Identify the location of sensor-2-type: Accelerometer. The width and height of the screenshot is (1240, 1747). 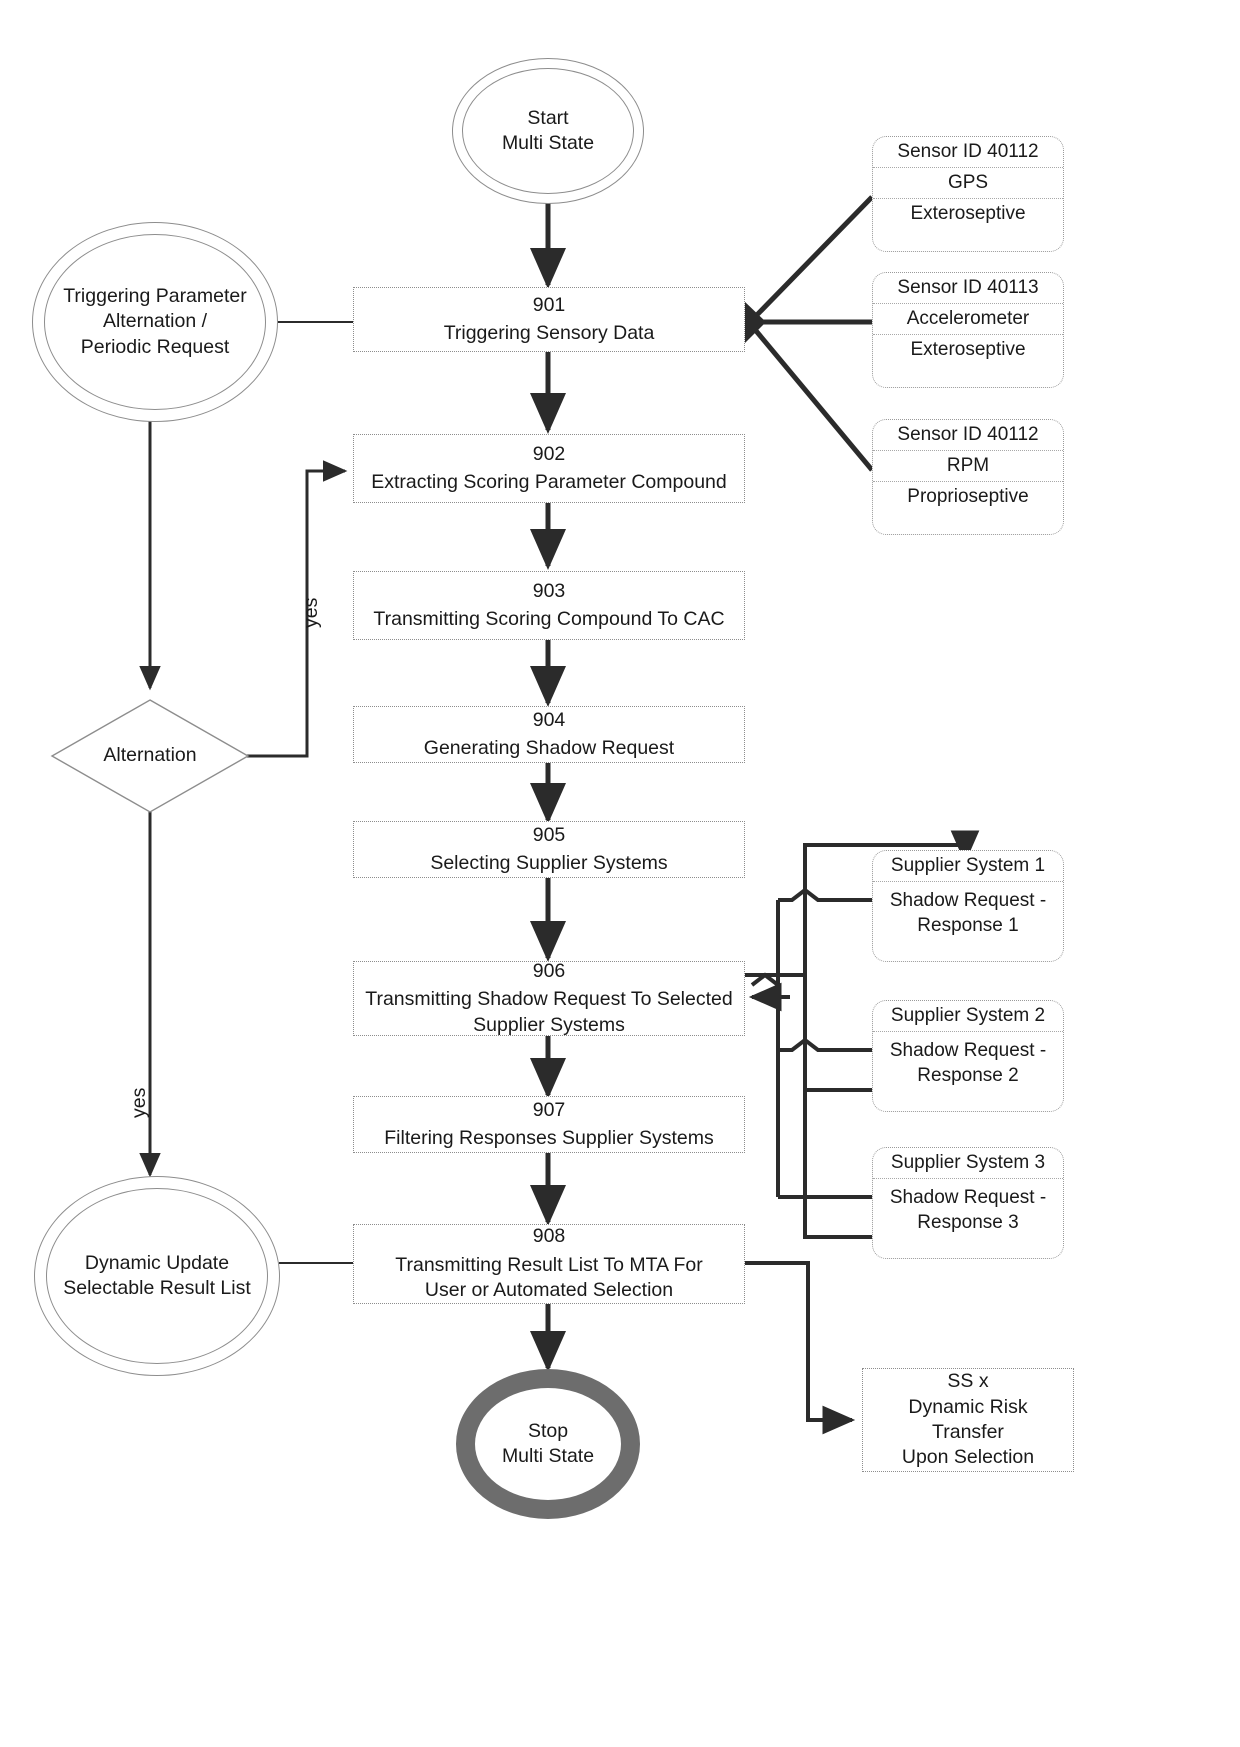
(968, 318).